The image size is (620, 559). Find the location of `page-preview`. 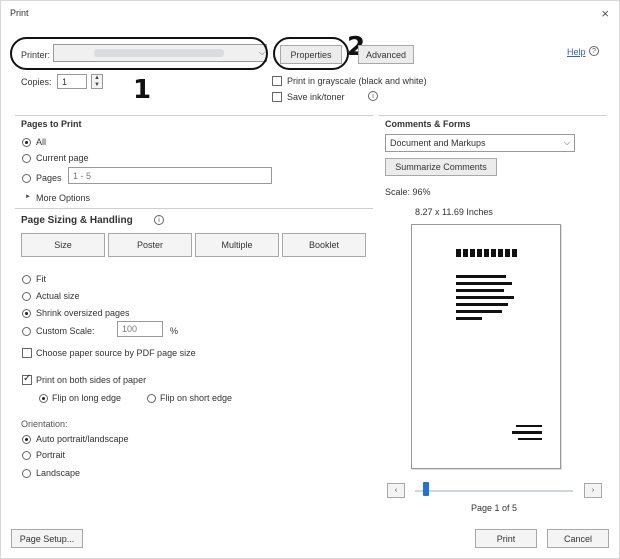

page-preview is located at coordinates (486, 346).